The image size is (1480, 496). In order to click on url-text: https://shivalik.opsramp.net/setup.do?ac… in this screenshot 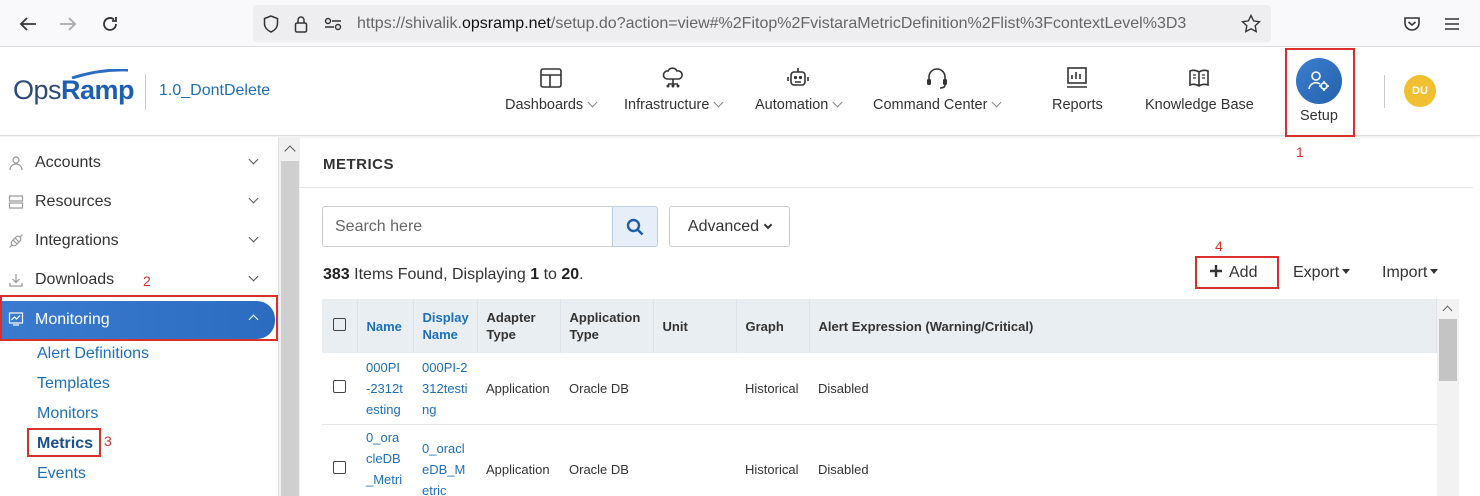, I will do `click(772, 23)`.